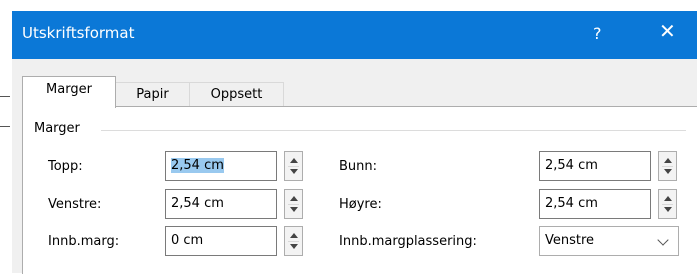  What do you see at coordinates (358, 166) in the screenshot?
I see `label-bottom: Bunn:` at bounding box center [358, 166].